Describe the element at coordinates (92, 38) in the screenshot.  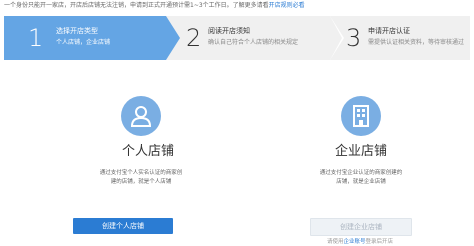
I see `step-1: 1 选择开店类型 个人店铺，企业店铺` at that location.